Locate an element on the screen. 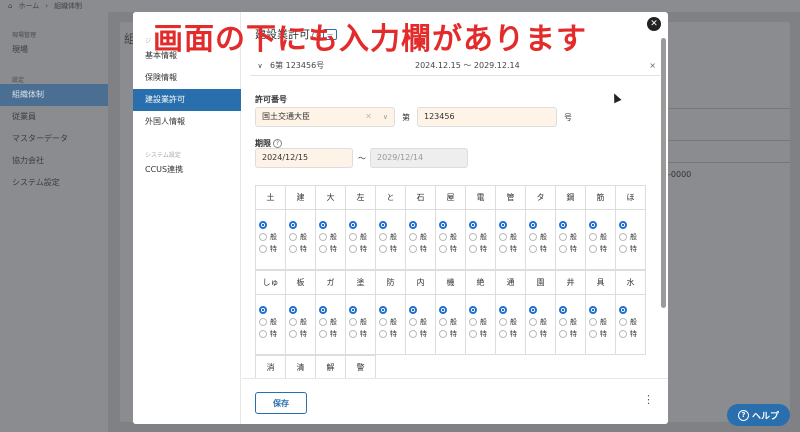  period-start-input: 2024/12/15 is located at coordinates (304, 158).